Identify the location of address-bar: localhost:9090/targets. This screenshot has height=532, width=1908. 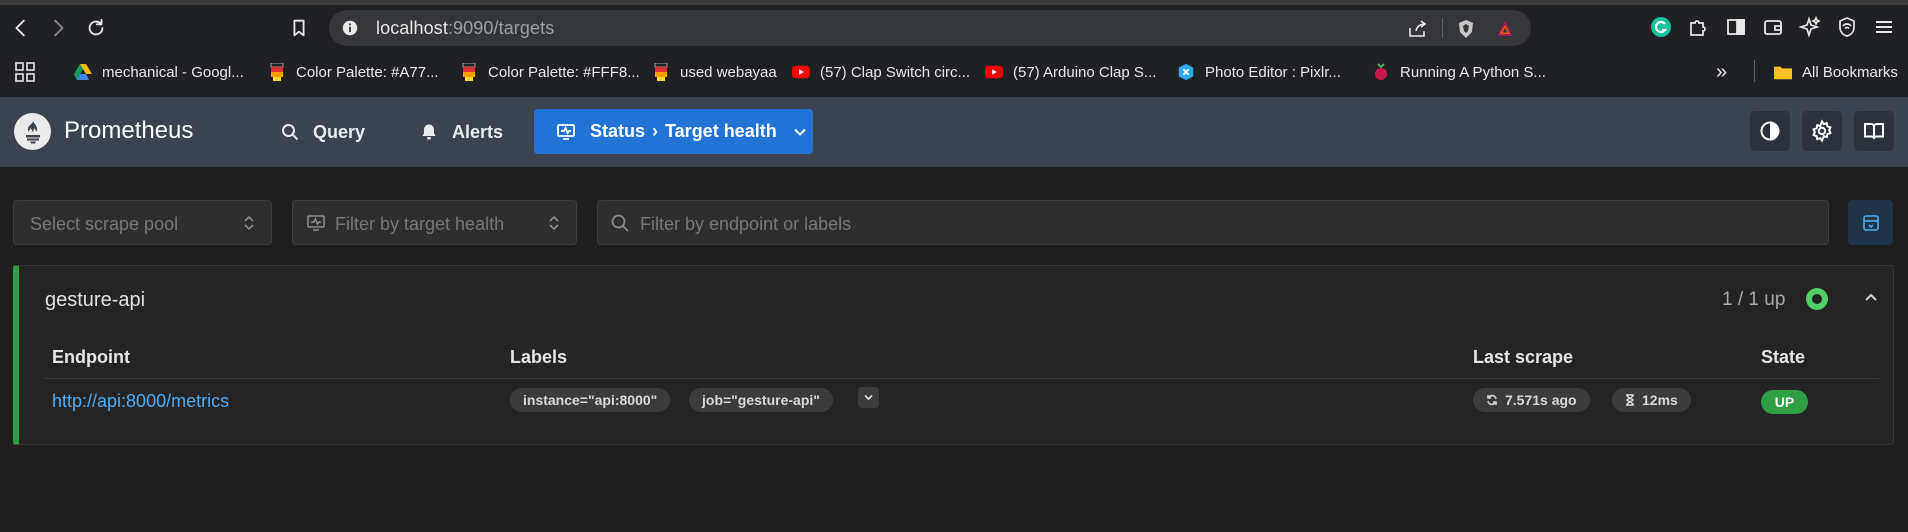
(930, 28).